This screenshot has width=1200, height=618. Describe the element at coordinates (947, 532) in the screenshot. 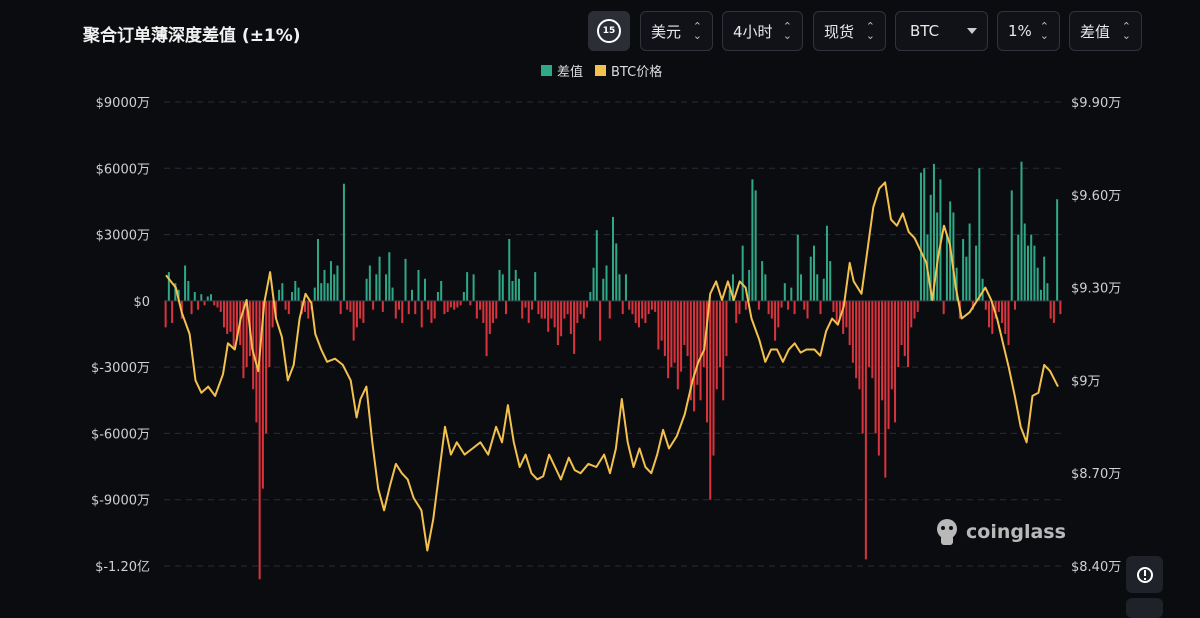

I see `coinglass-logo-icon` at that location.